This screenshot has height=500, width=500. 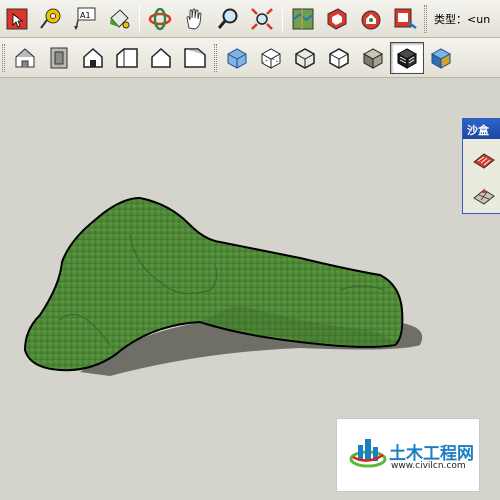 I want to click on select-button, so click(x=17, y=19).